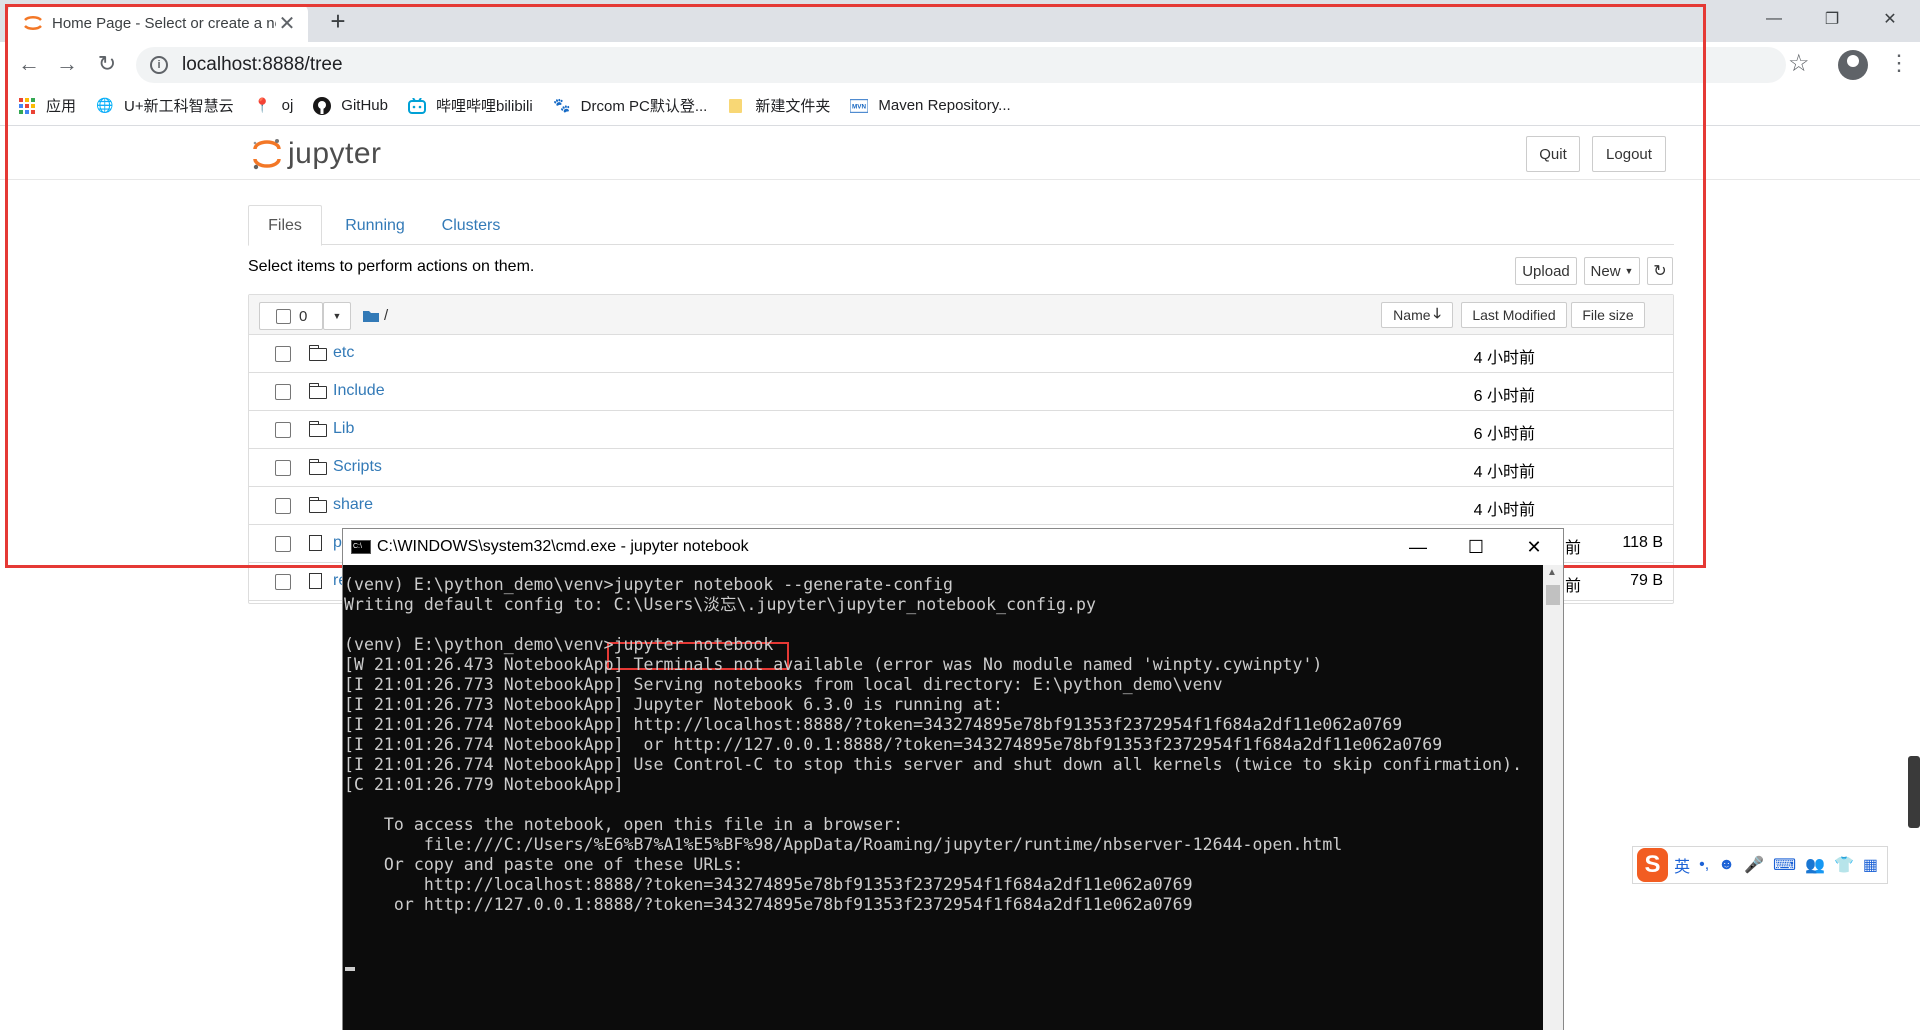 The image size is (1920, 1030). What do you see at coordinates (274, 106) in the screenshot?
I see `bookmark-oj: 📍 oj` at bounding box center [274, 106].